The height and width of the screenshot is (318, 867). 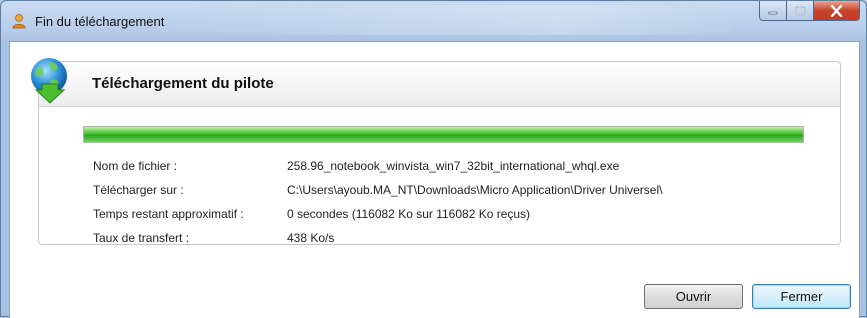 I want to click on close-button, so click(x=837, y=11).